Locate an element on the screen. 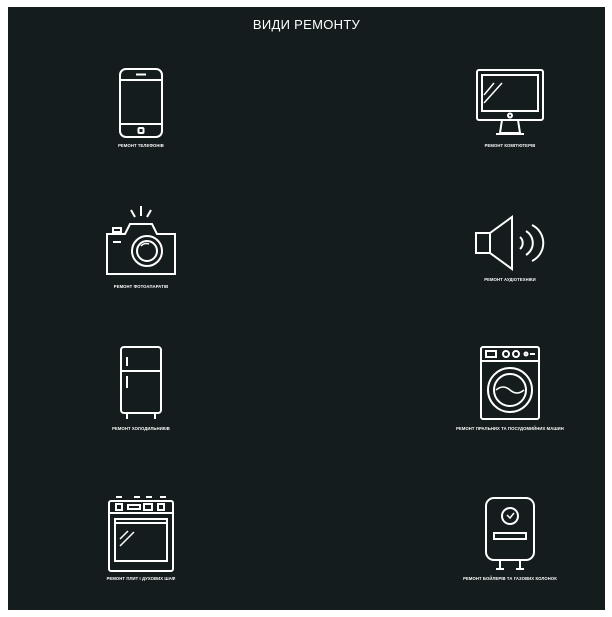  smartphone-icon is located at coordinates (141, 103).